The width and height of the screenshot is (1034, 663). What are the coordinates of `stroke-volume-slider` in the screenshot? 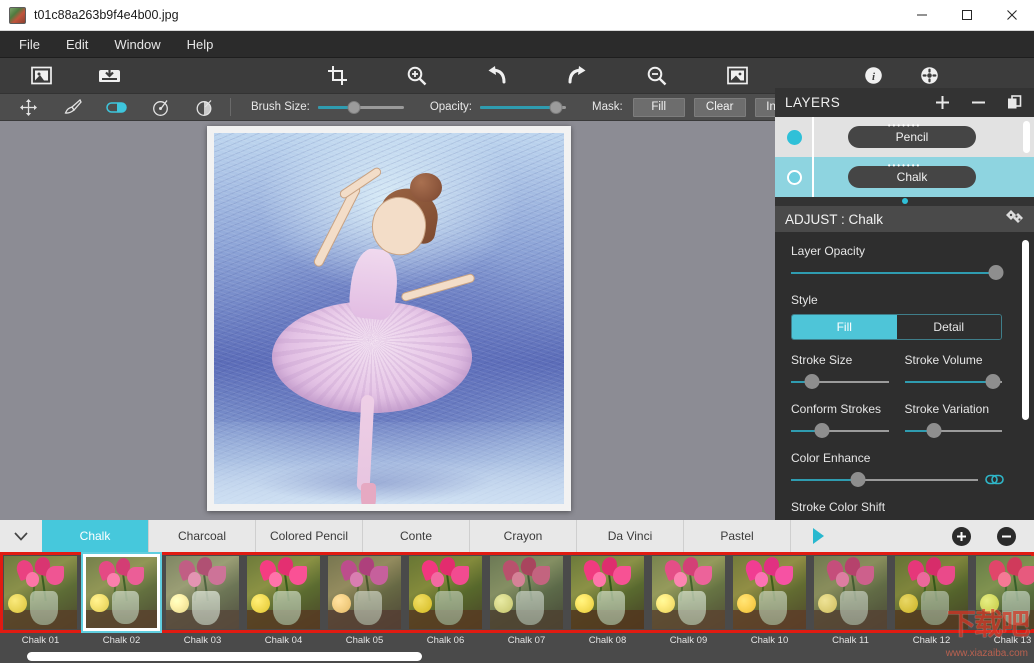 It's located at (953, 381).